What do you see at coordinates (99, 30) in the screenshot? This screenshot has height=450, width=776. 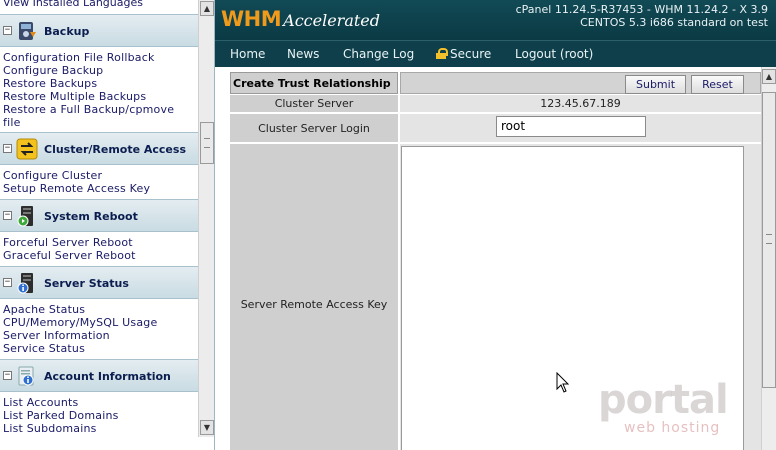 I see `sidebar-section-backup: − Backup` at bounding box center [99, 30].